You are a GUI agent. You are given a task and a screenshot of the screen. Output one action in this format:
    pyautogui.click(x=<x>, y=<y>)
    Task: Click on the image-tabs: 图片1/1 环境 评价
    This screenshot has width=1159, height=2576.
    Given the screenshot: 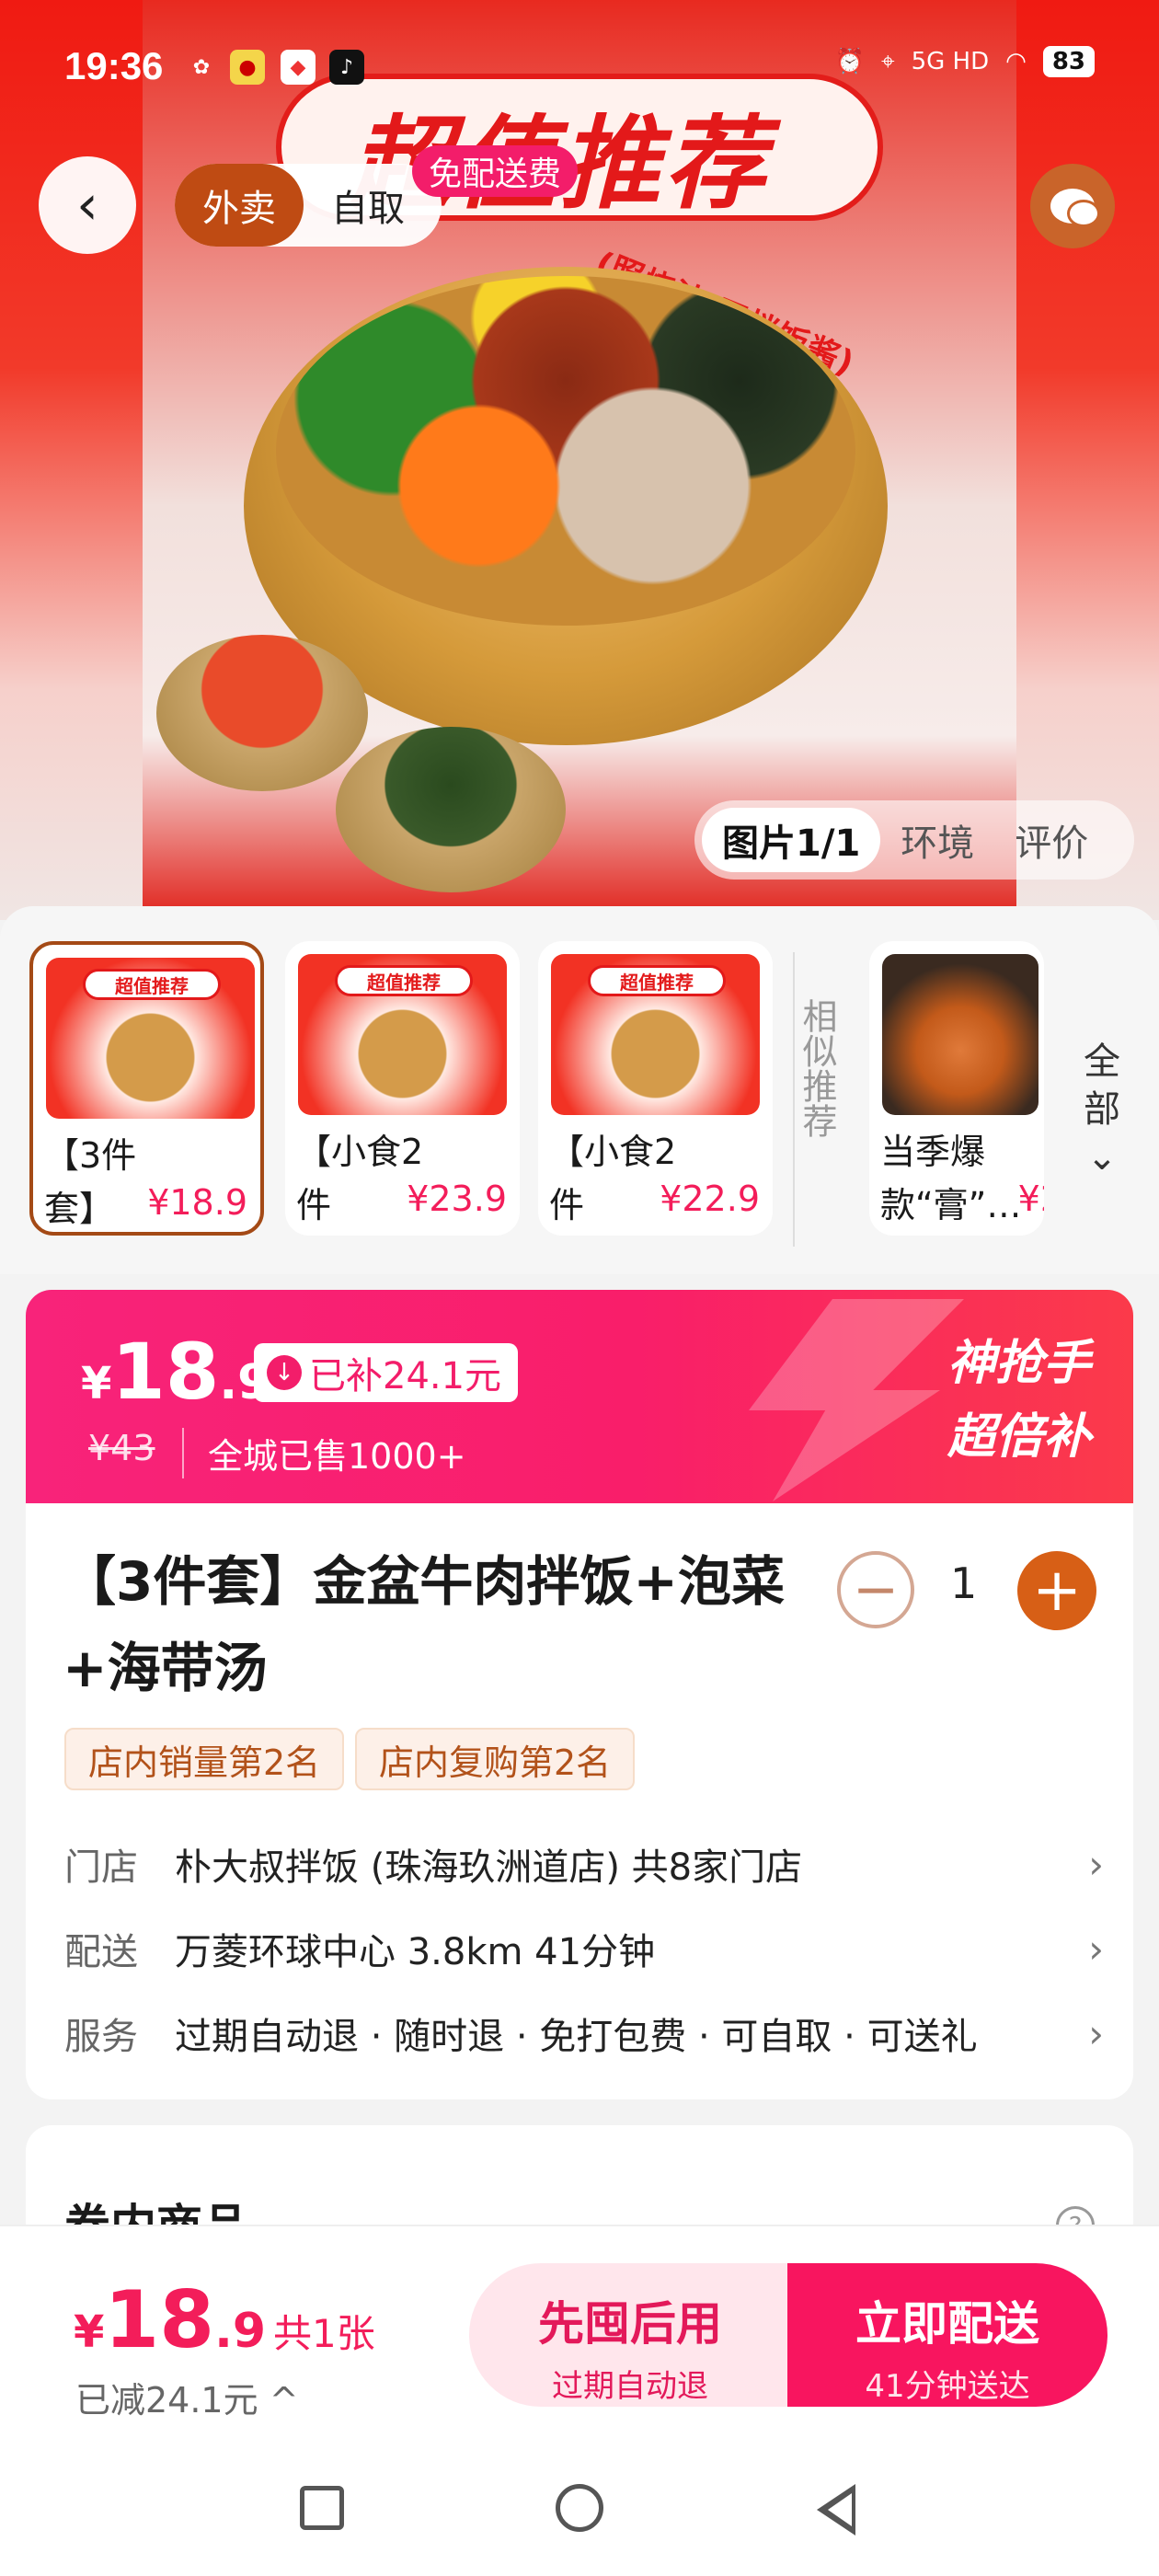 What is the action you would take?
    pyautogui.click(x=914, y=840)
    